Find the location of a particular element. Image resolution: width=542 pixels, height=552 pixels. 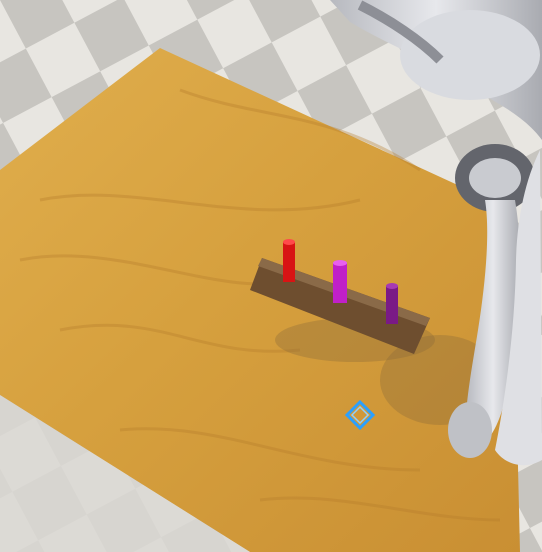

red-peg is located at coordinates (289, 260).